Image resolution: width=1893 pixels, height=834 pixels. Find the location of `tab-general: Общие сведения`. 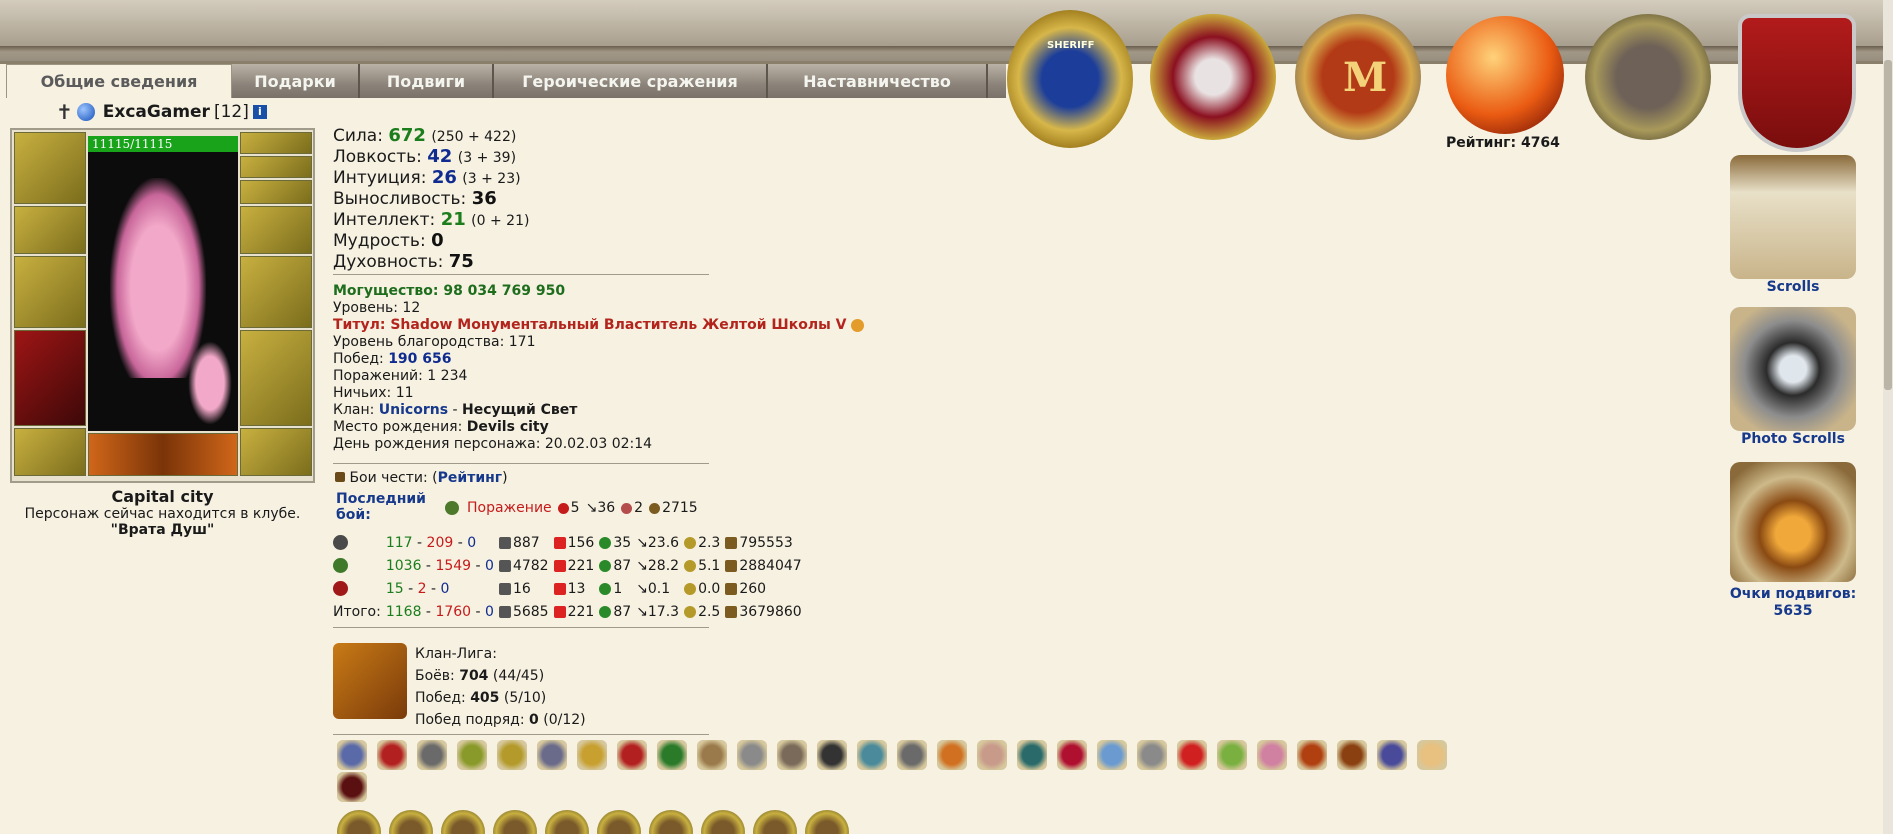

tab-general: Общие сведения is located at coordinates (119, 81).